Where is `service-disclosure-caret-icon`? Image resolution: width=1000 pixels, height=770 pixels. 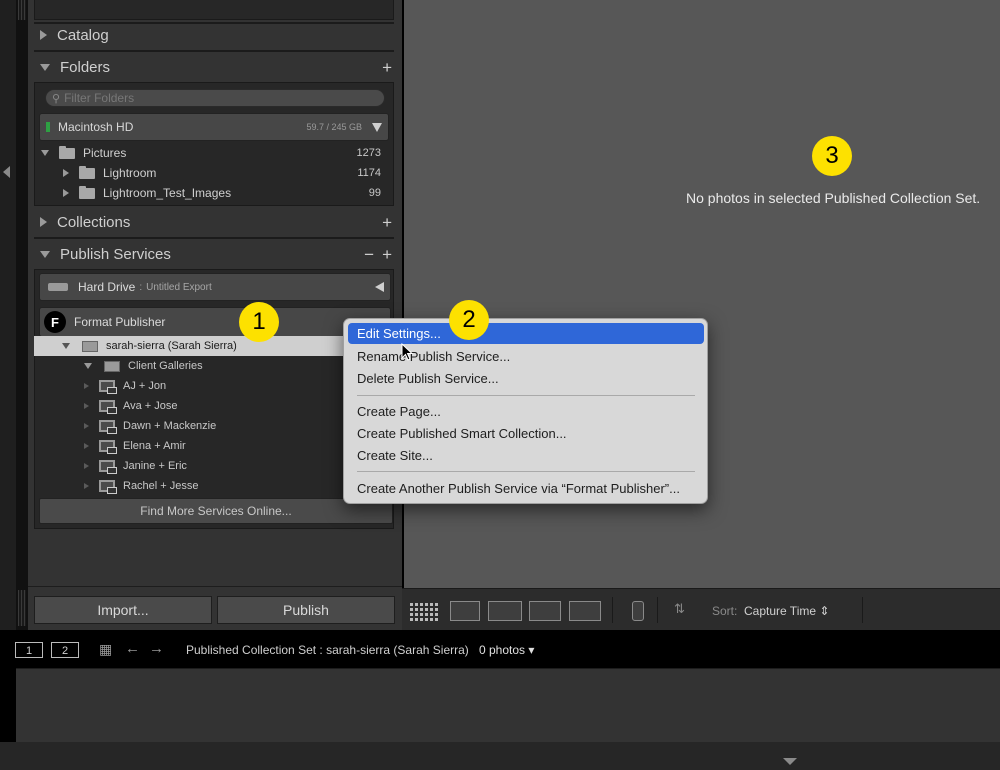
service-disclosure-caret-icon is located at coordinates (379, 287).